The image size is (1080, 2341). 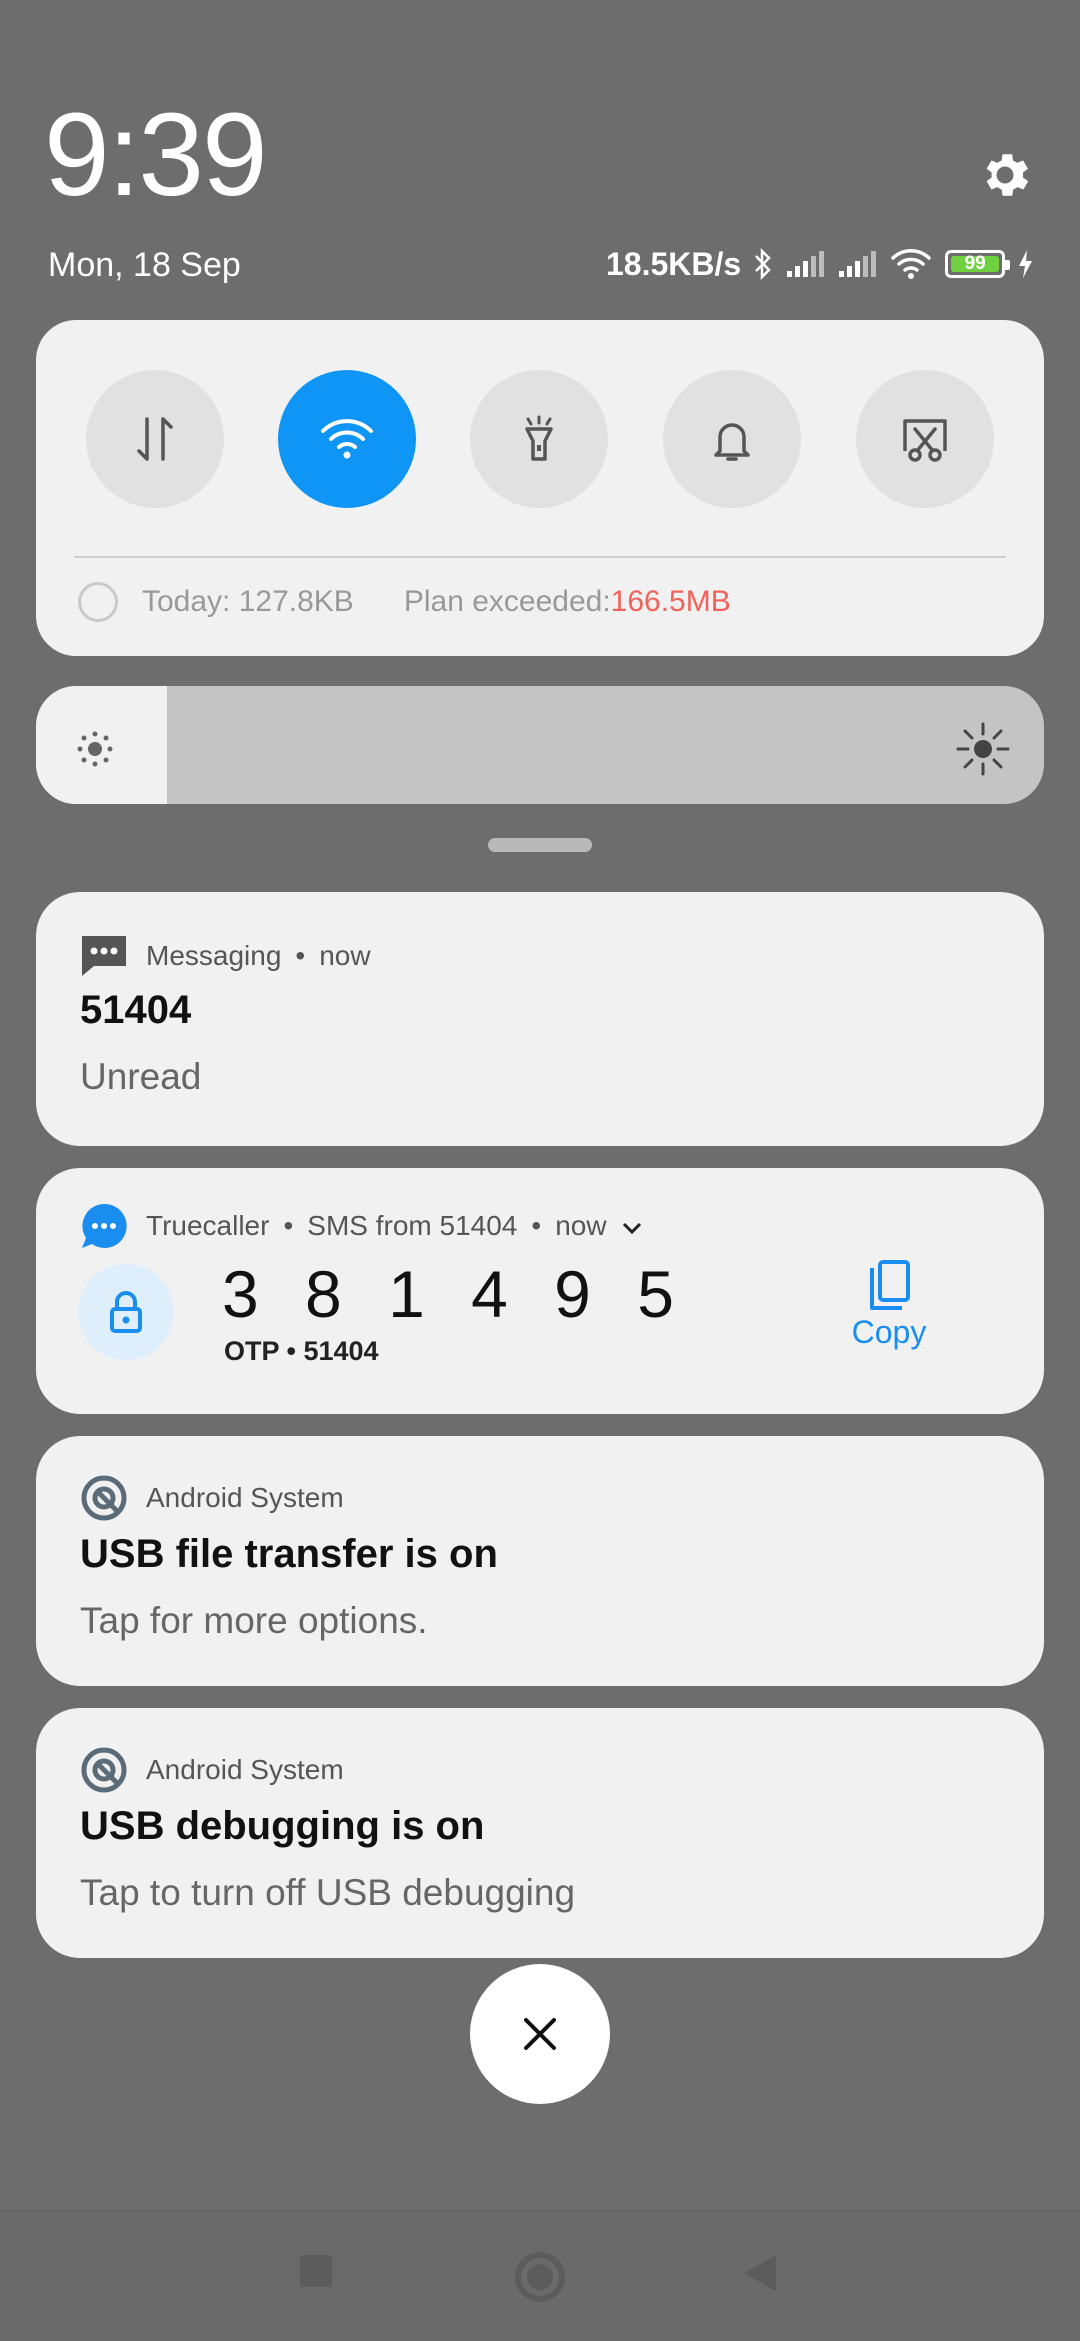 What do you see at coordinates (254, 1620) in the screenshot?
I see `notification-body: Tap for more options.` at bounding box center [254, 1620].